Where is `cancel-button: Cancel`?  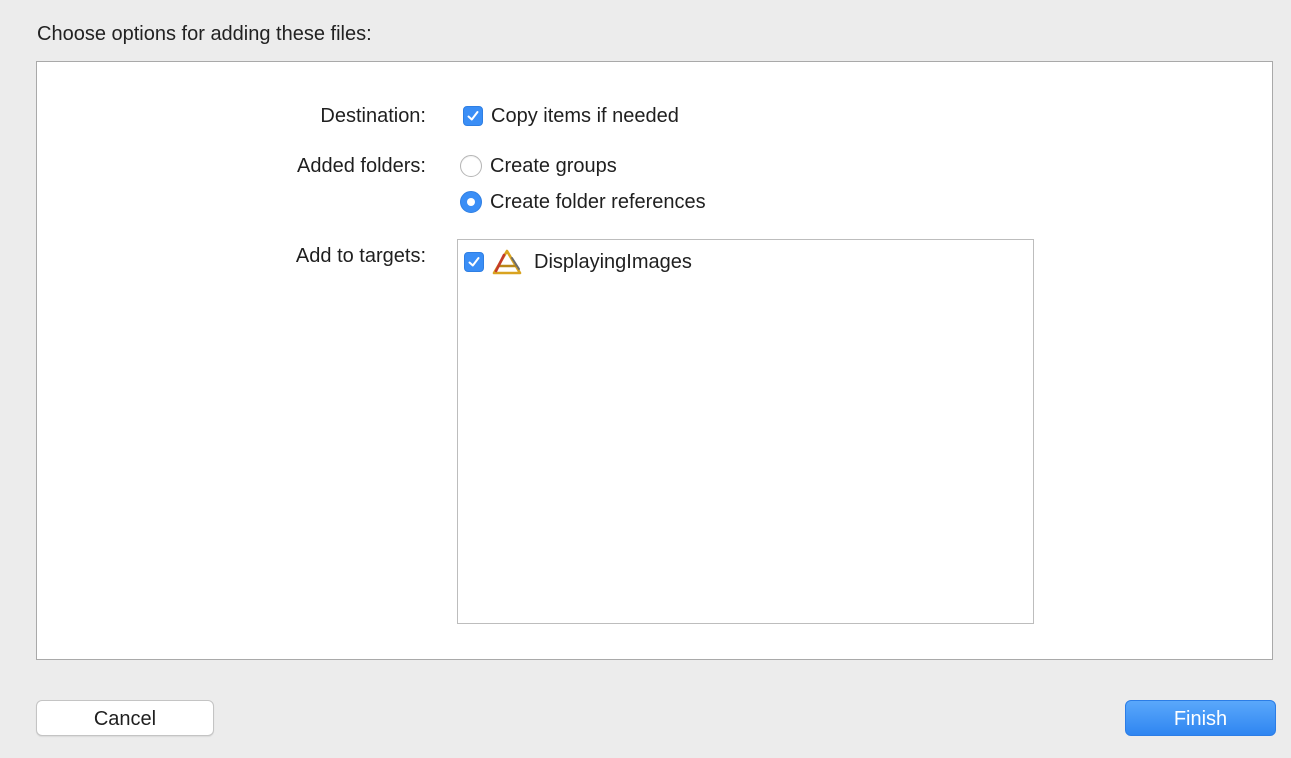 cancel-button: Cancel is located at coordinates (125, 718).